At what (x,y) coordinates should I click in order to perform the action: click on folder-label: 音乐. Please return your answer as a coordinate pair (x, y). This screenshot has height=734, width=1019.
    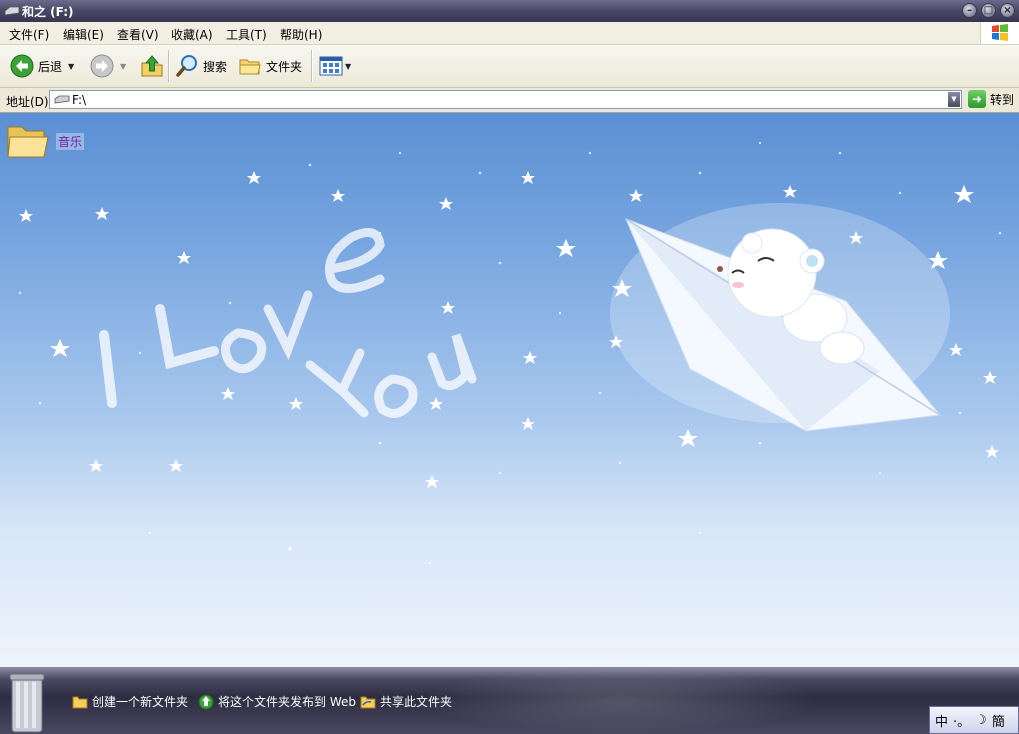
    Looking at the image, I should click on (70, 141).